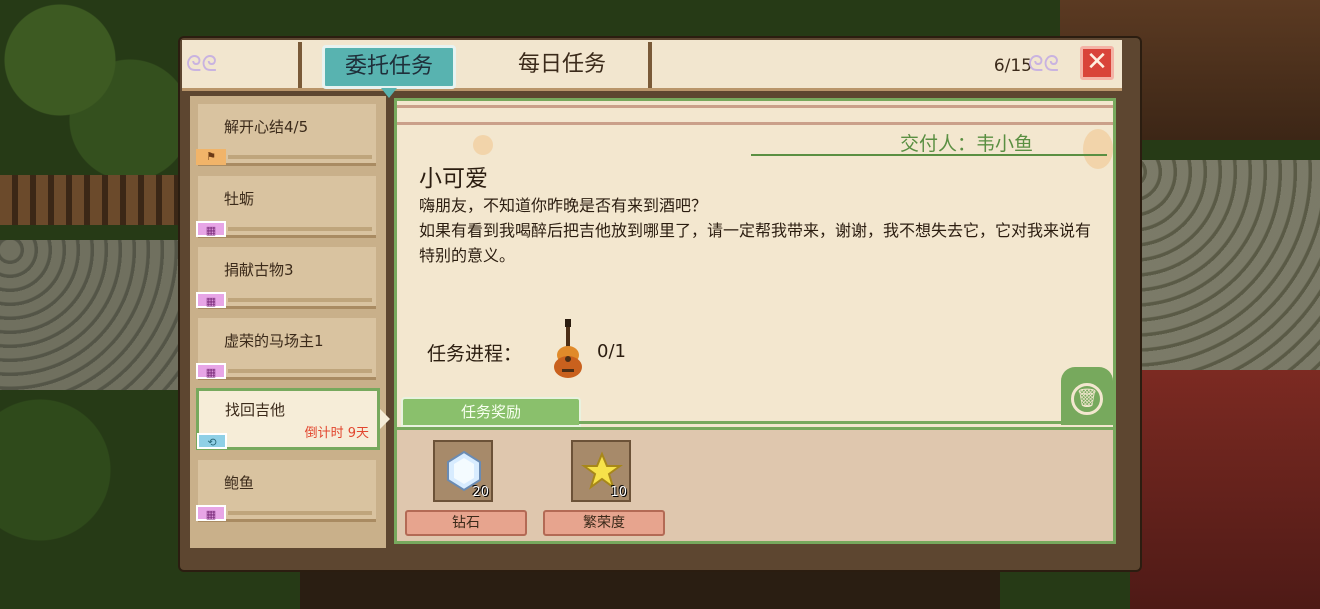  I want to click on quest-title: 小可爱, so click(453, 179).